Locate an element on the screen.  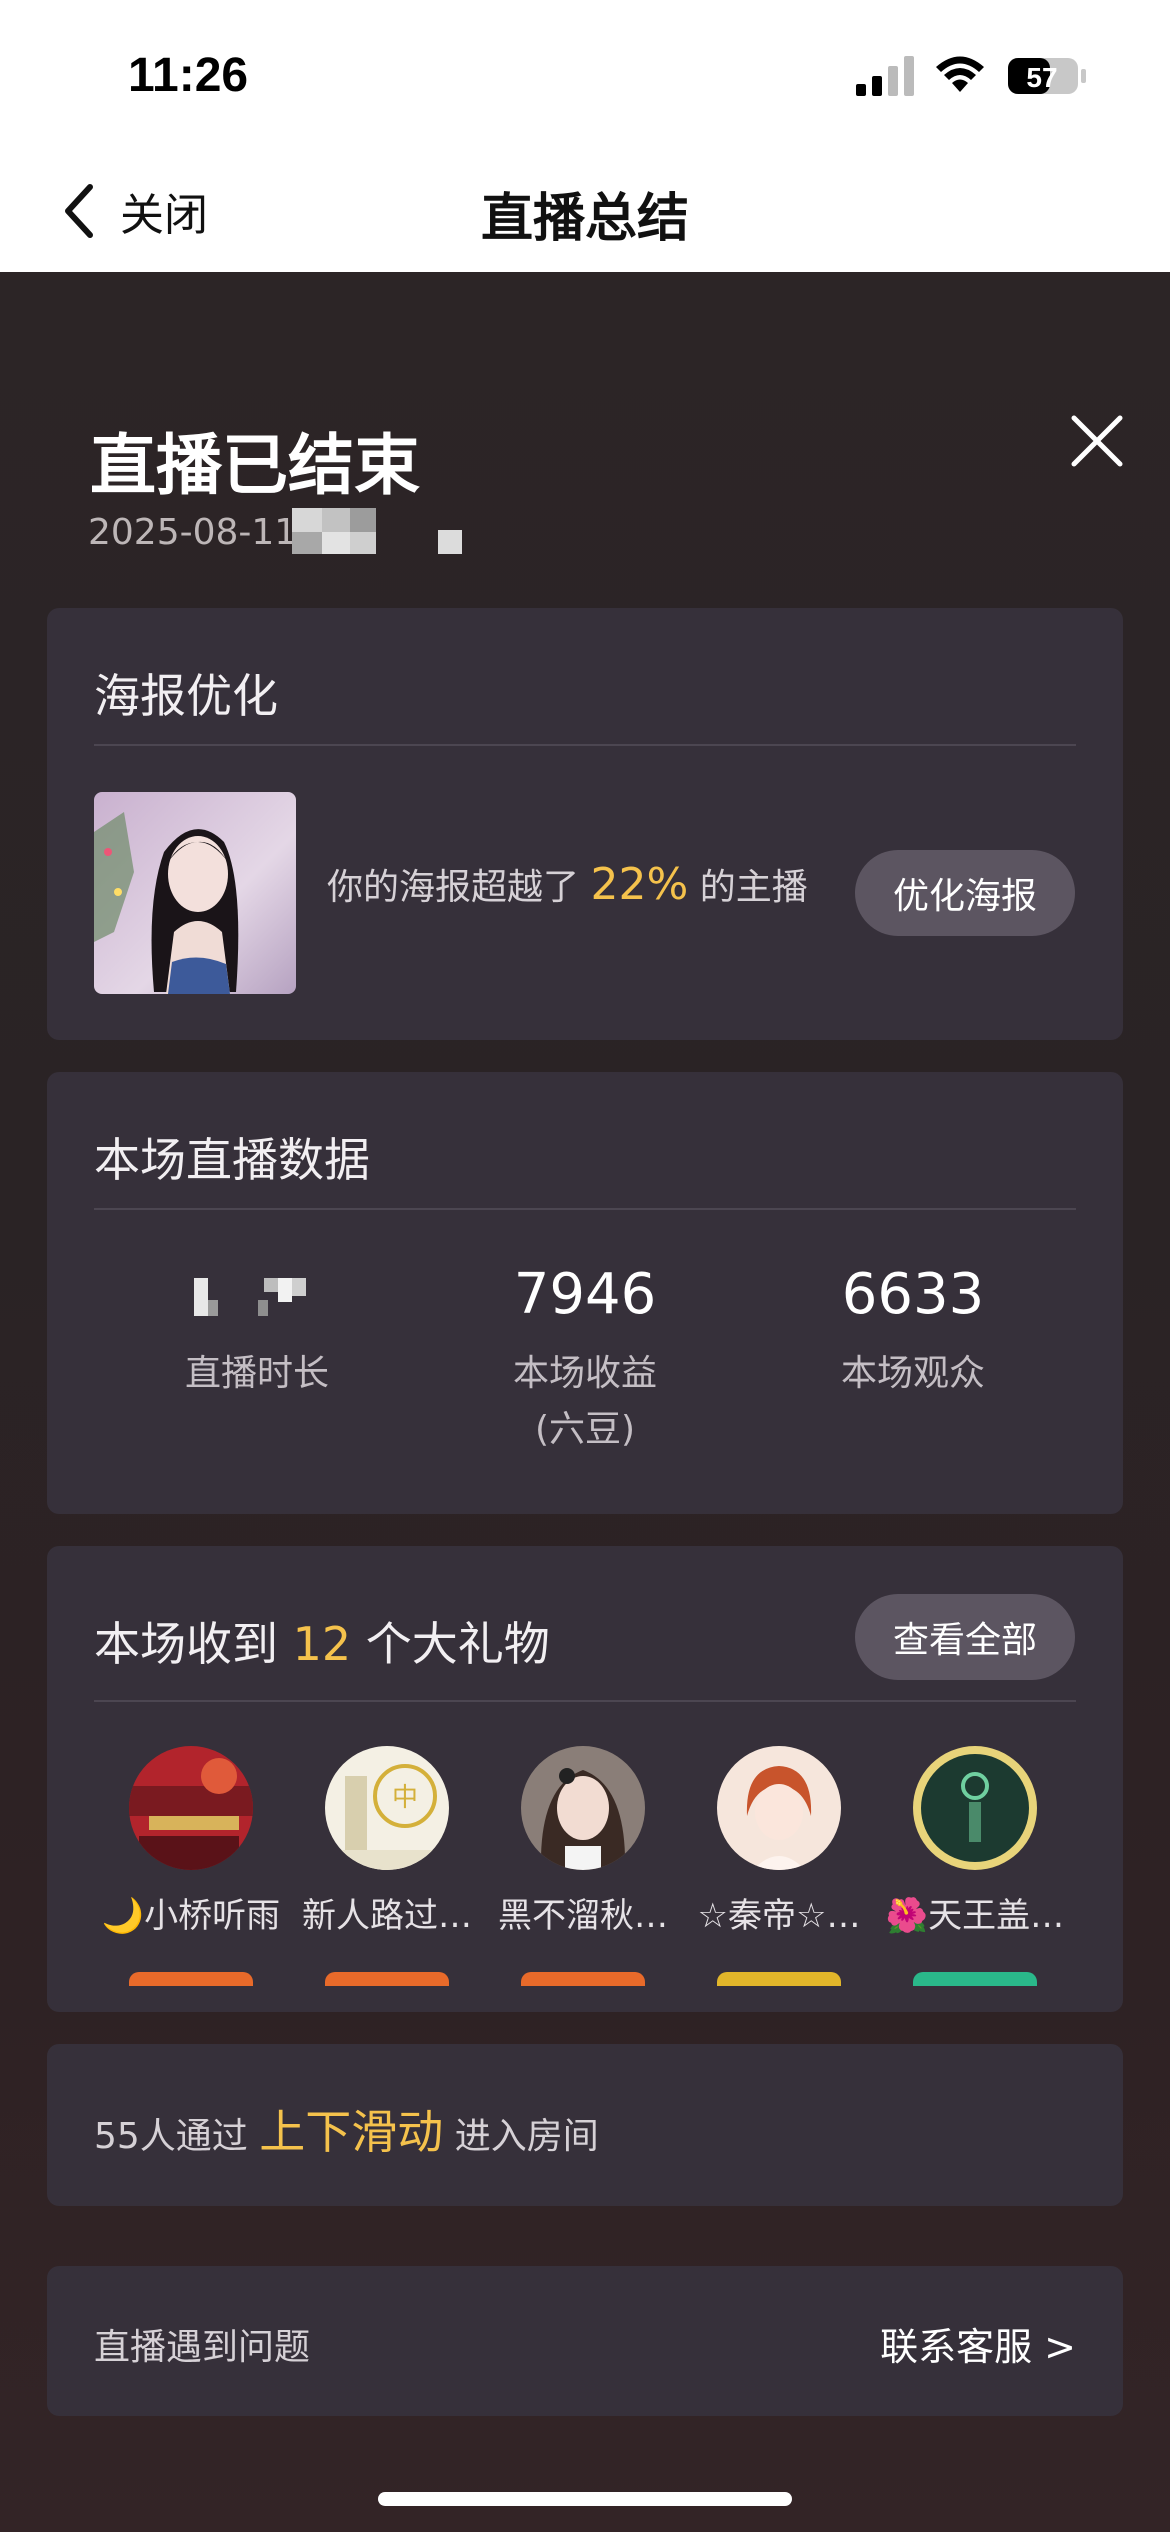
stat-earnings-unit: (六豆) is located at coordinates (585, 1429).